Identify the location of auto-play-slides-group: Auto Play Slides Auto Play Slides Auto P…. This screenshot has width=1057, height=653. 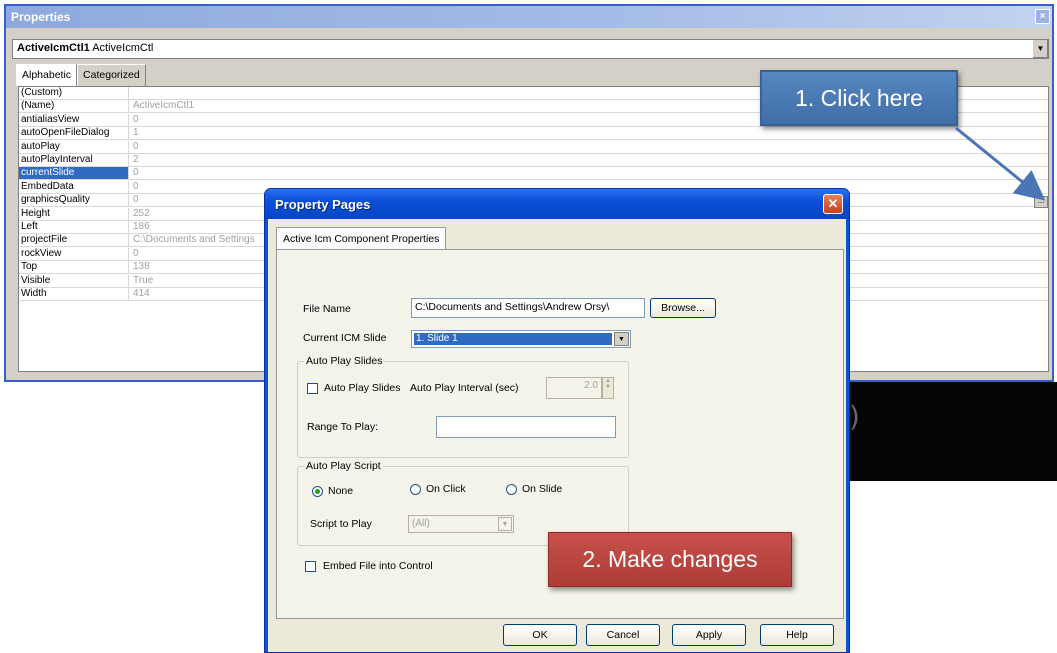
(463, 406).